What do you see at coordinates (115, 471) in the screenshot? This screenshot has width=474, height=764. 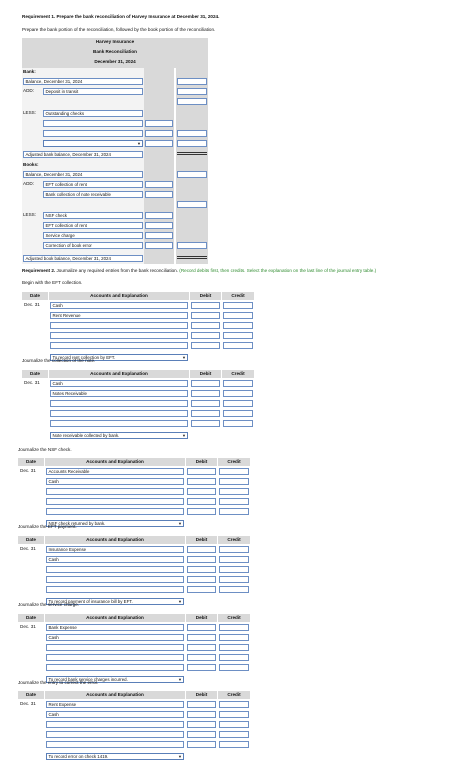 I see `debit-account-input: Accounts Receivable` at bounding box center [115, 471].